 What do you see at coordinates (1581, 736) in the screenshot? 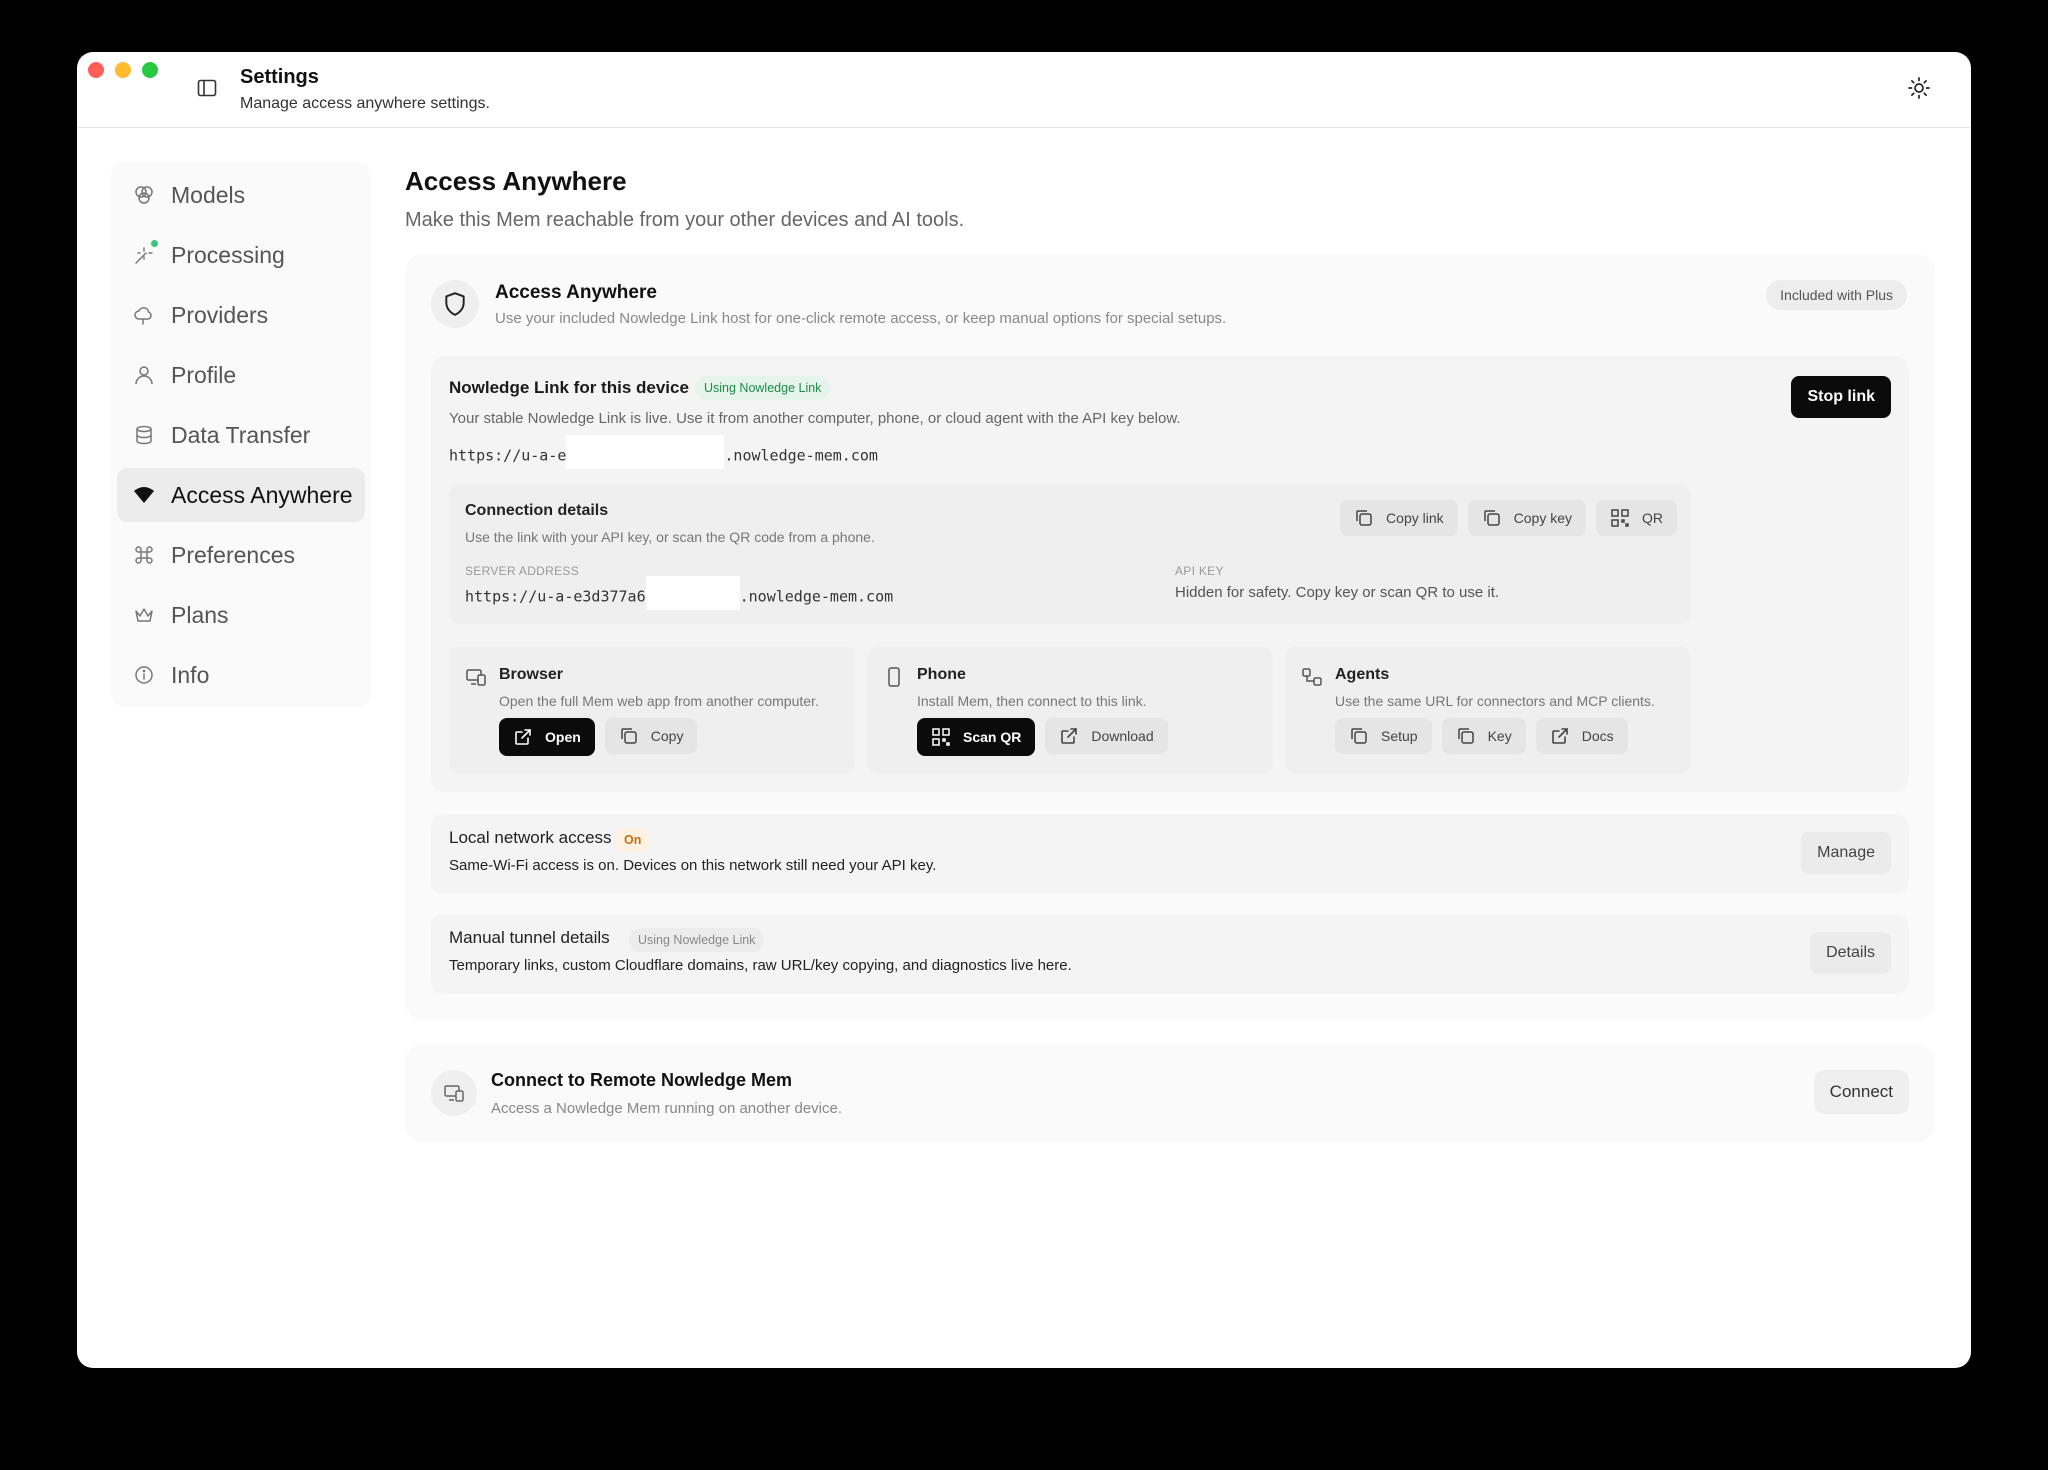
I see `docs-button: Docs` at bounding box center [1581, 736].